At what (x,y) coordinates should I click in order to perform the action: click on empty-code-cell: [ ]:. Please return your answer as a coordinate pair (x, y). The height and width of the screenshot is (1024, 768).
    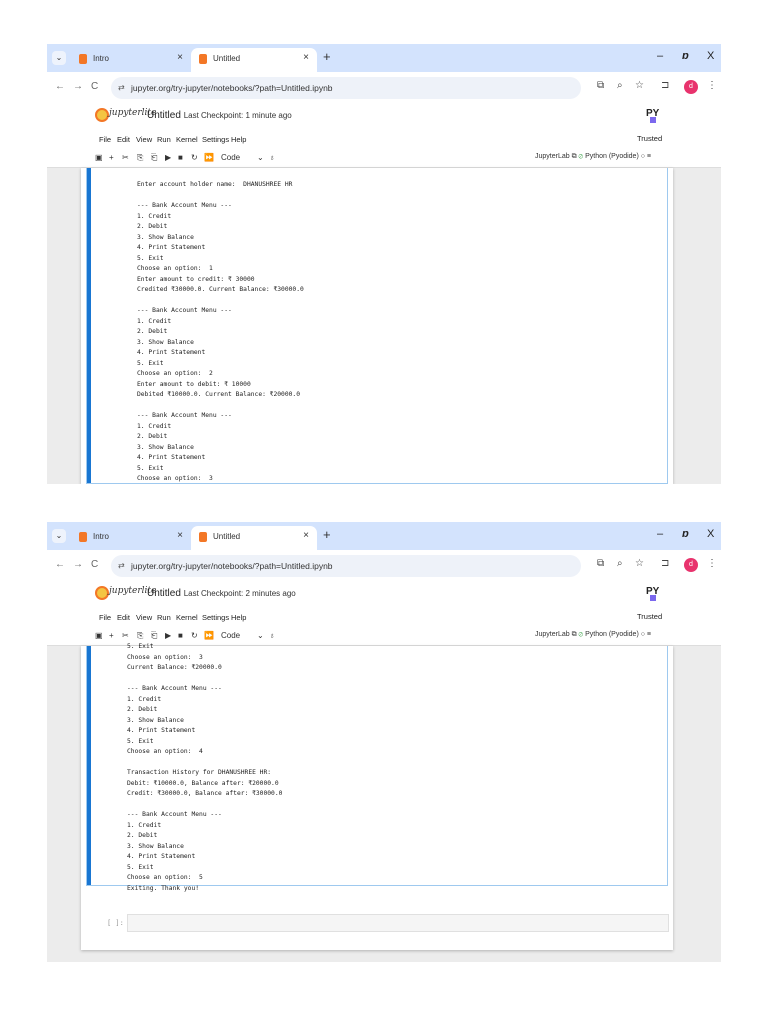
    Looking at the image, I should click on (384, 923).